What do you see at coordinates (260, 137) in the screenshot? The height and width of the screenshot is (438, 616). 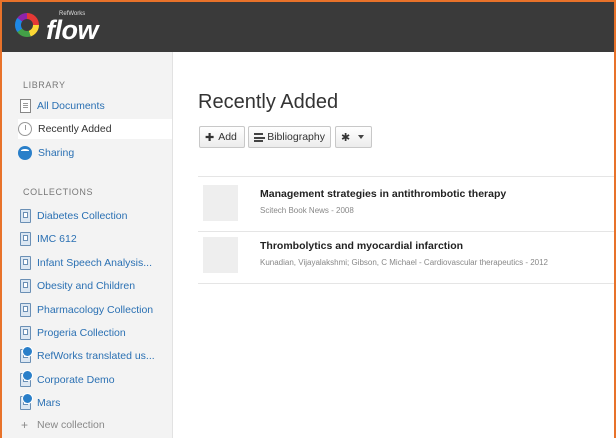 I see `list-icon` at bounding box center [260, 137].